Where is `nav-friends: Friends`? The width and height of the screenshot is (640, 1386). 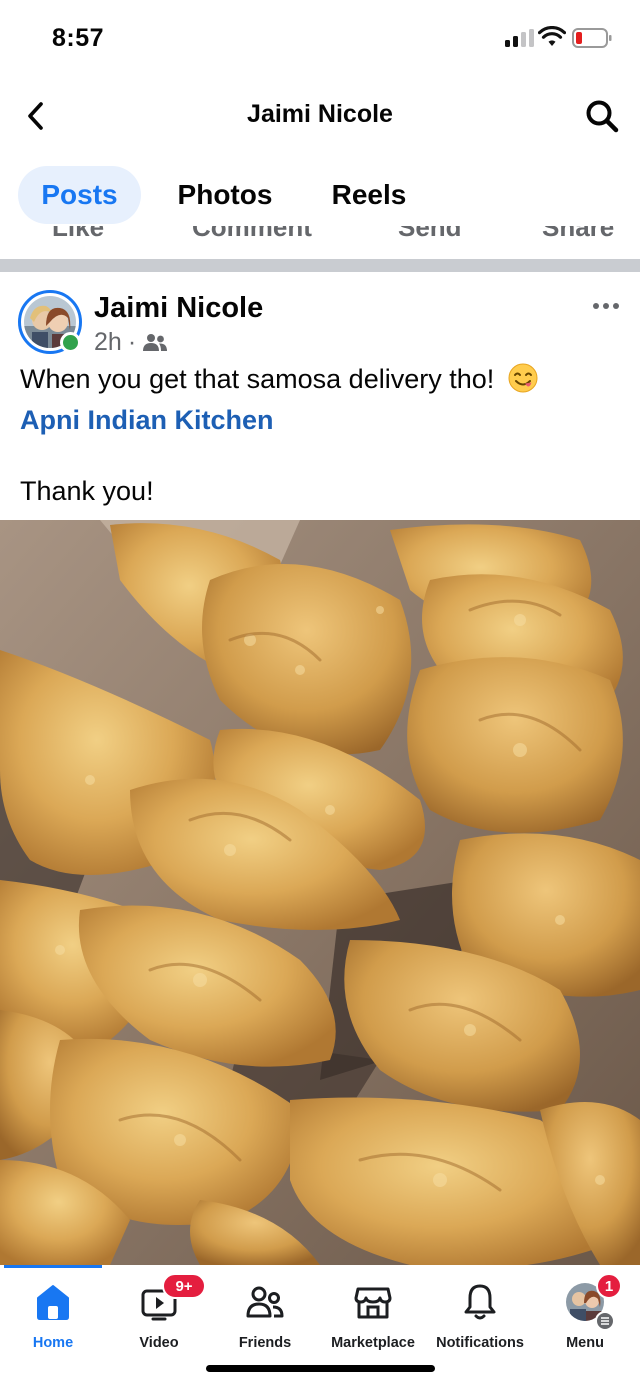 nav-friends: Friends is located at coordinates (265, 1315).